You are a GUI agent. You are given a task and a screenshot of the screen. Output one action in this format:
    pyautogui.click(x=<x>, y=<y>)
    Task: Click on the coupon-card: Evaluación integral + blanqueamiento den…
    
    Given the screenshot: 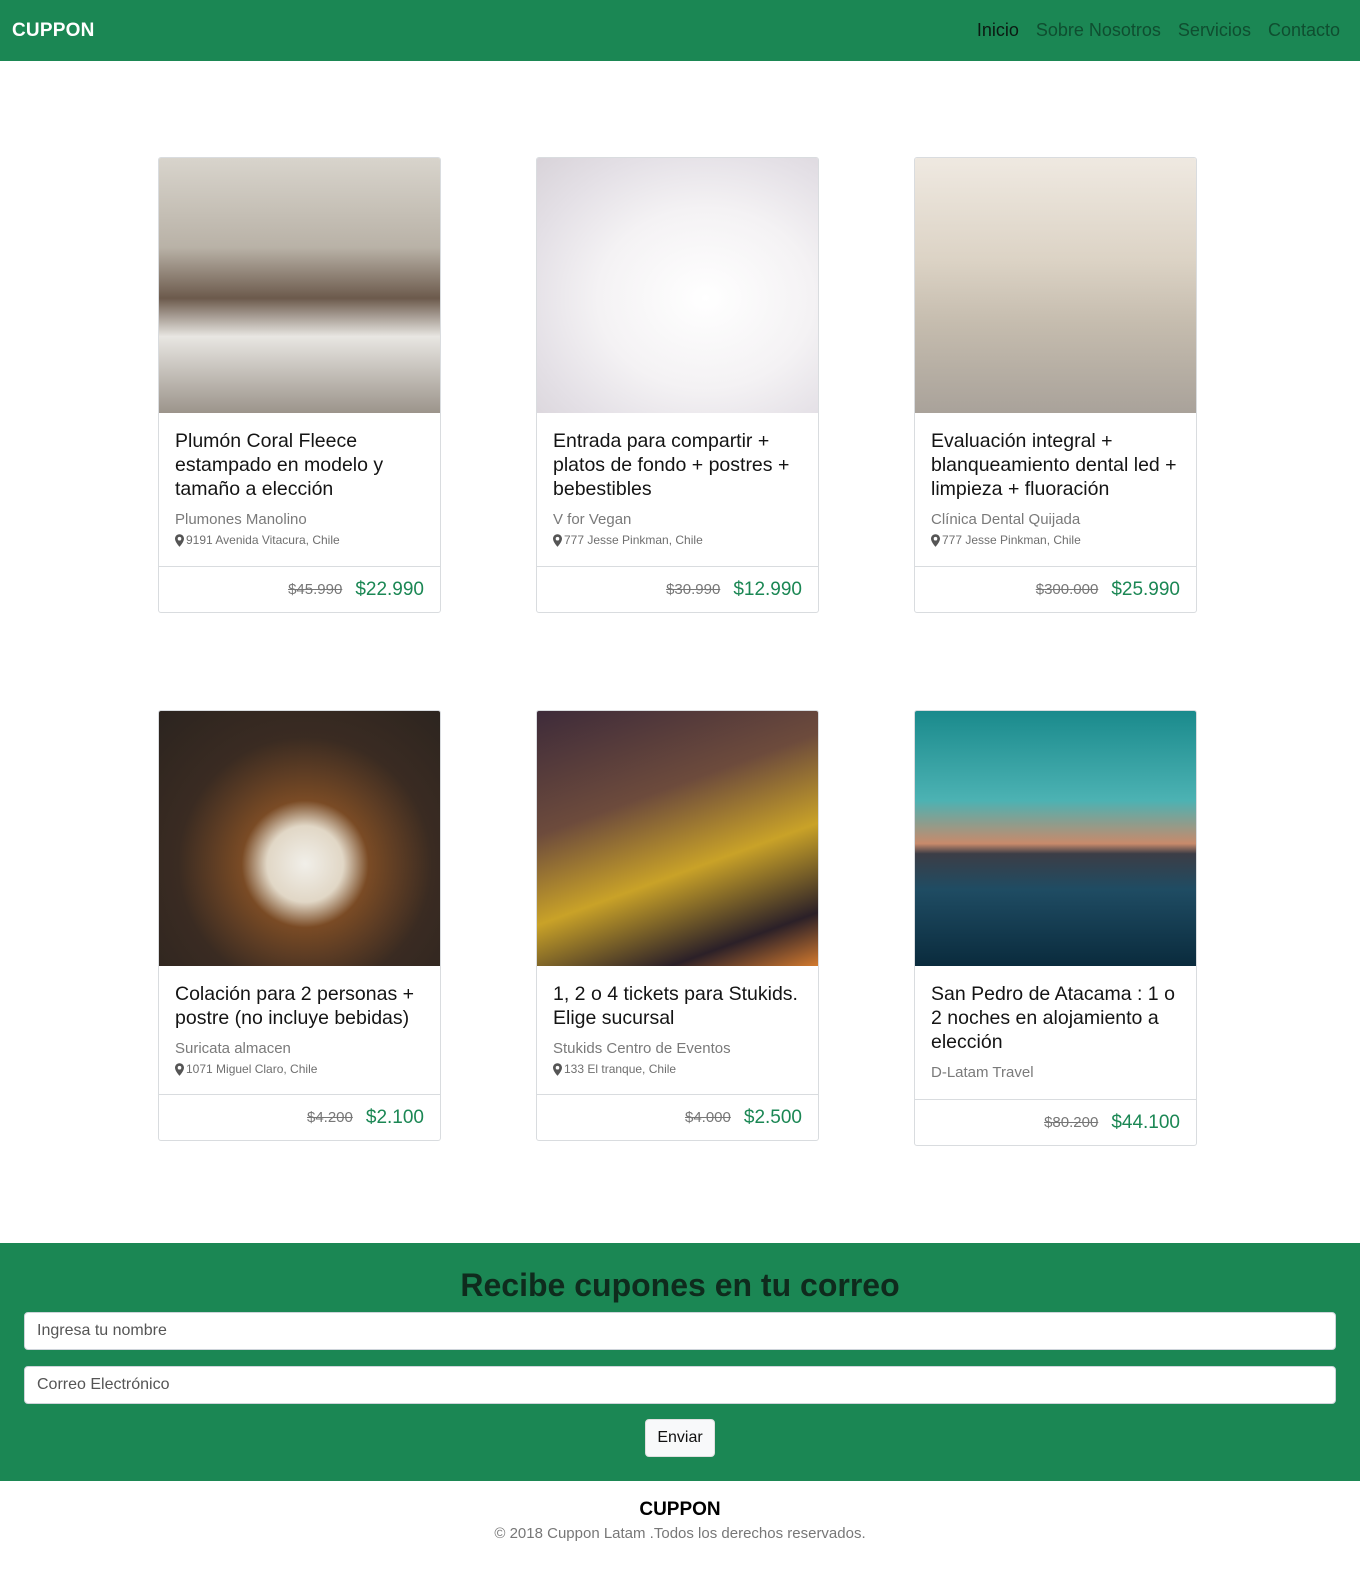 What is the action you would take?
    pyautogui.click(x=1055, y=385)
    